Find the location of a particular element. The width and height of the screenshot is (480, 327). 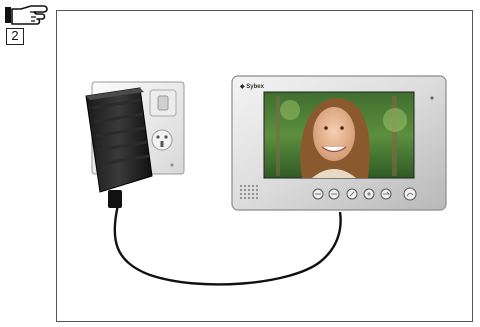

power-cable is located at coordinates (227, 245).